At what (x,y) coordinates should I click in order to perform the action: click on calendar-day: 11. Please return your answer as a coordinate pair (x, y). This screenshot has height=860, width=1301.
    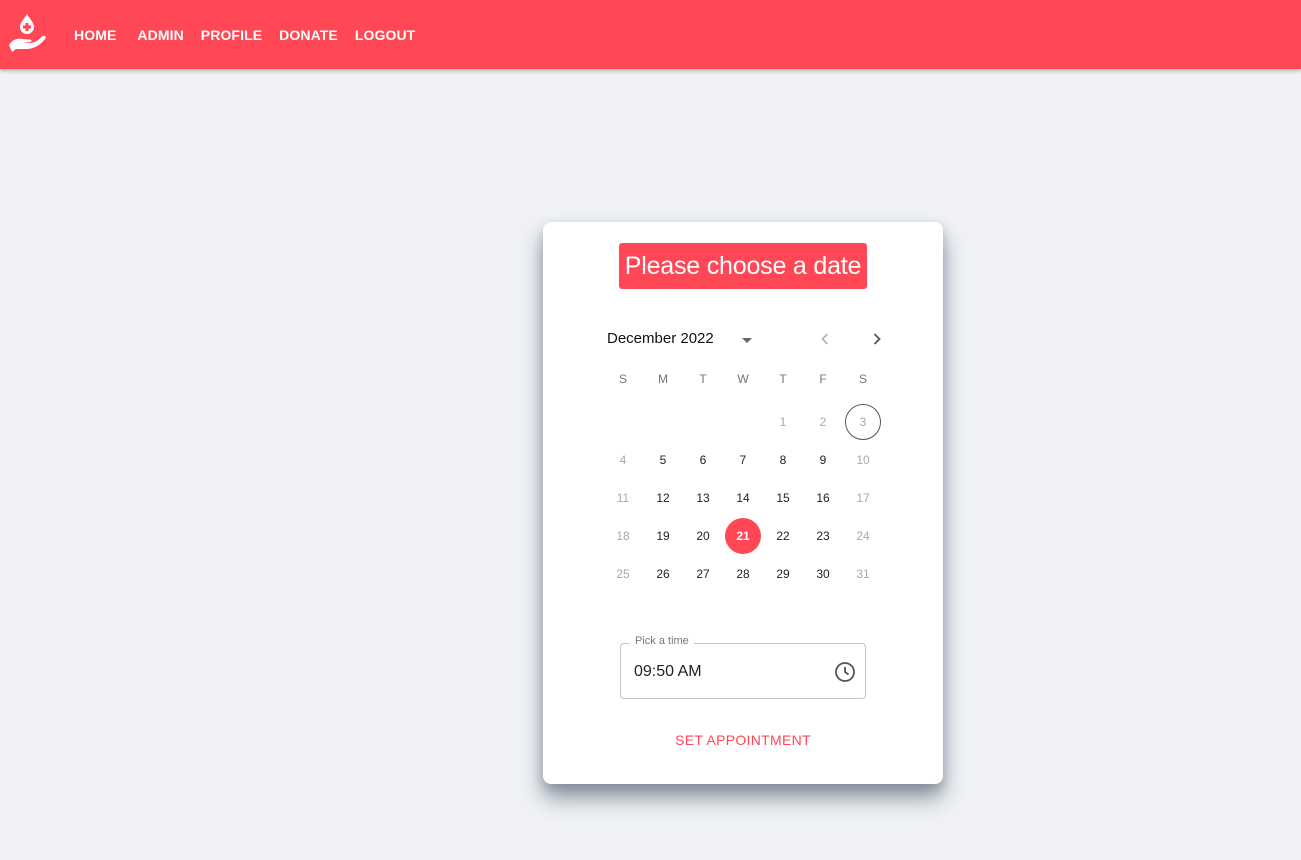
    Looking at the image, I should click on (623, 498).